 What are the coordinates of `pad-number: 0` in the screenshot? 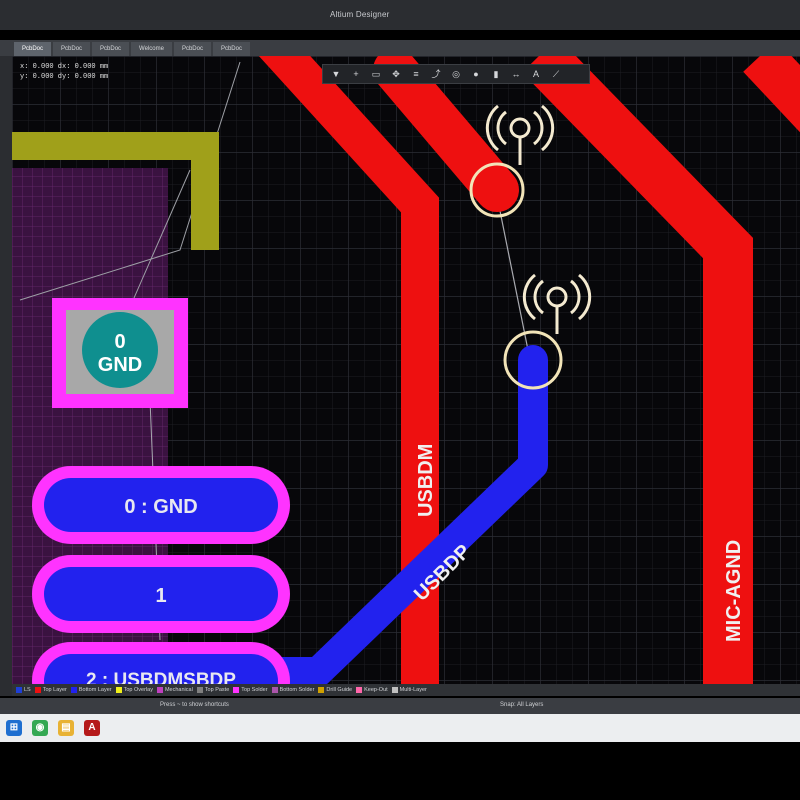 It's located at (119, 342).